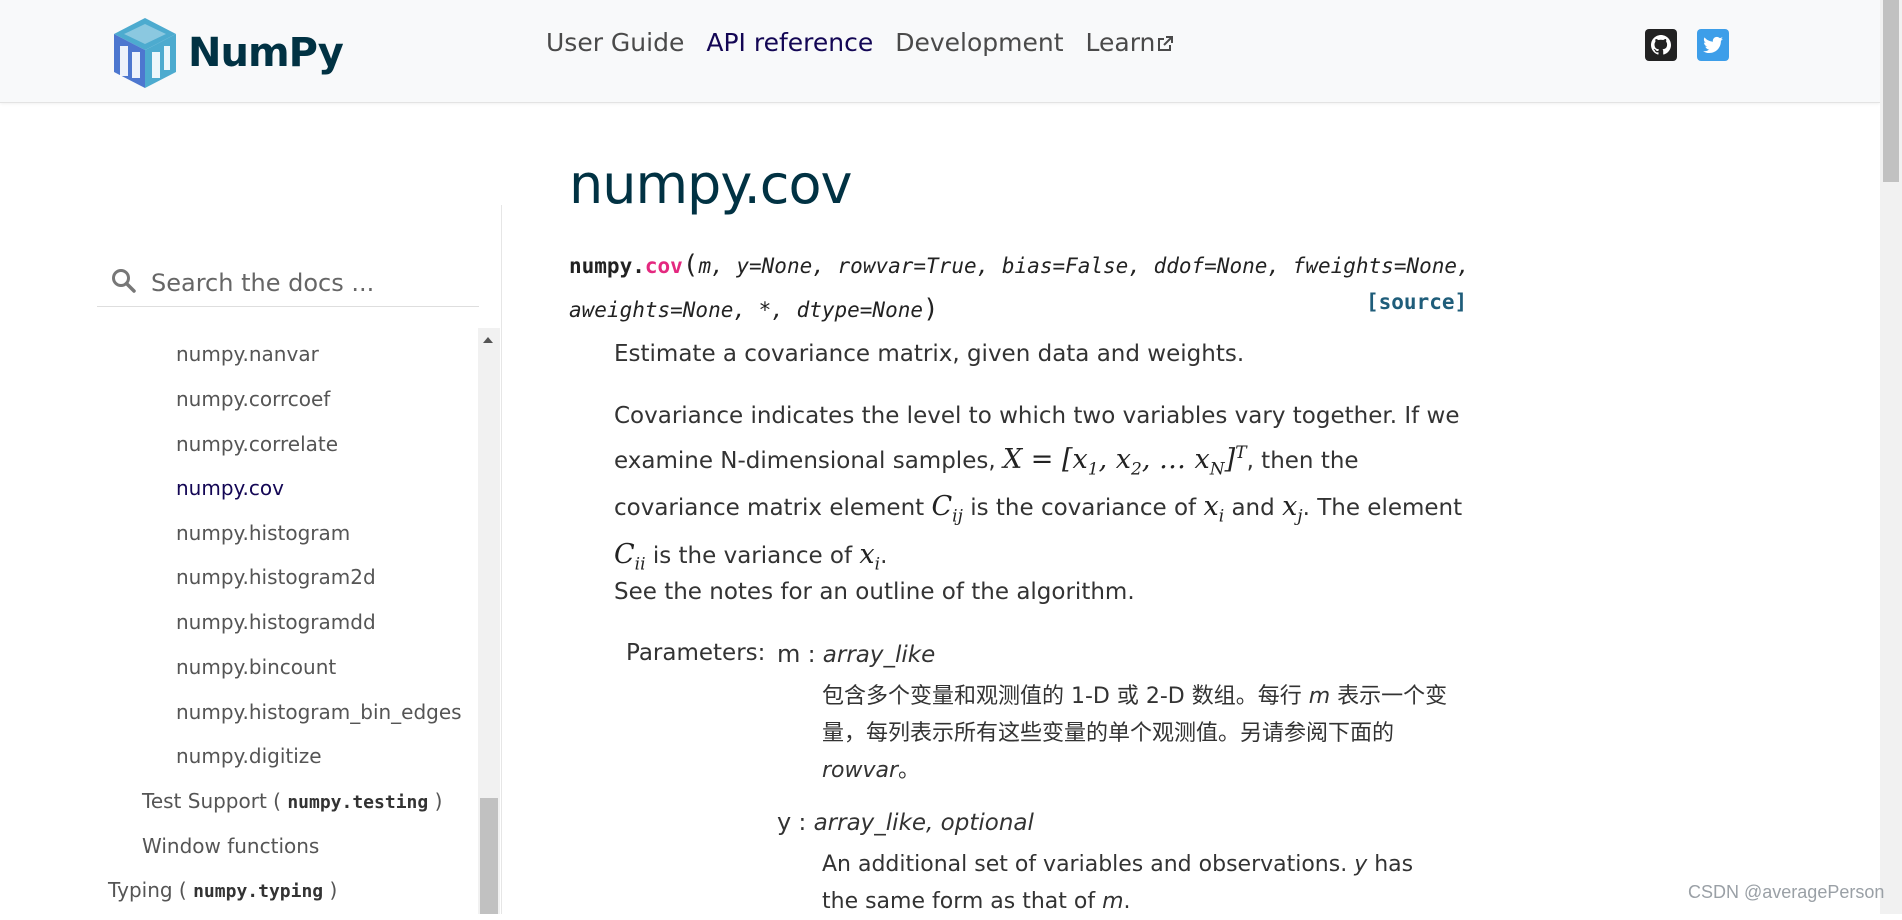  I want to click on signature-function: cov, so click(663, 266).